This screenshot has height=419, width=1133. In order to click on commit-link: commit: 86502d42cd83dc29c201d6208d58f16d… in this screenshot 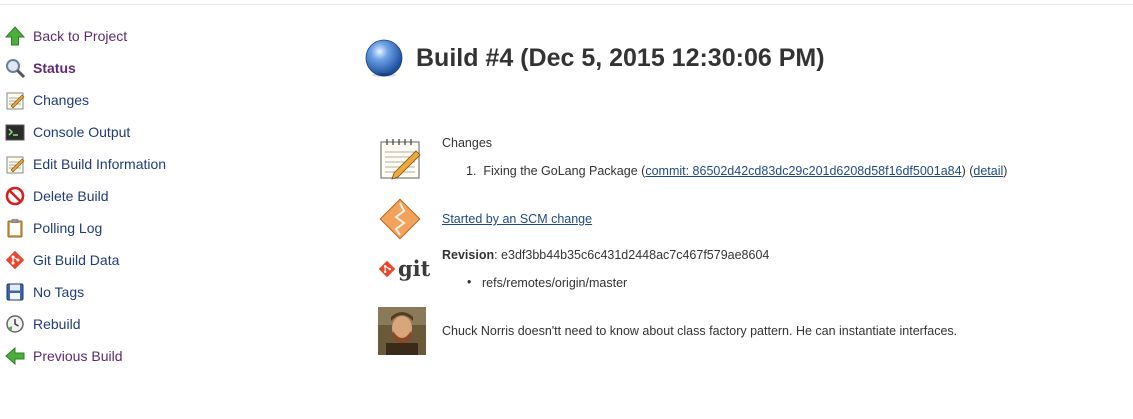, I will do `click(803, 171)`.